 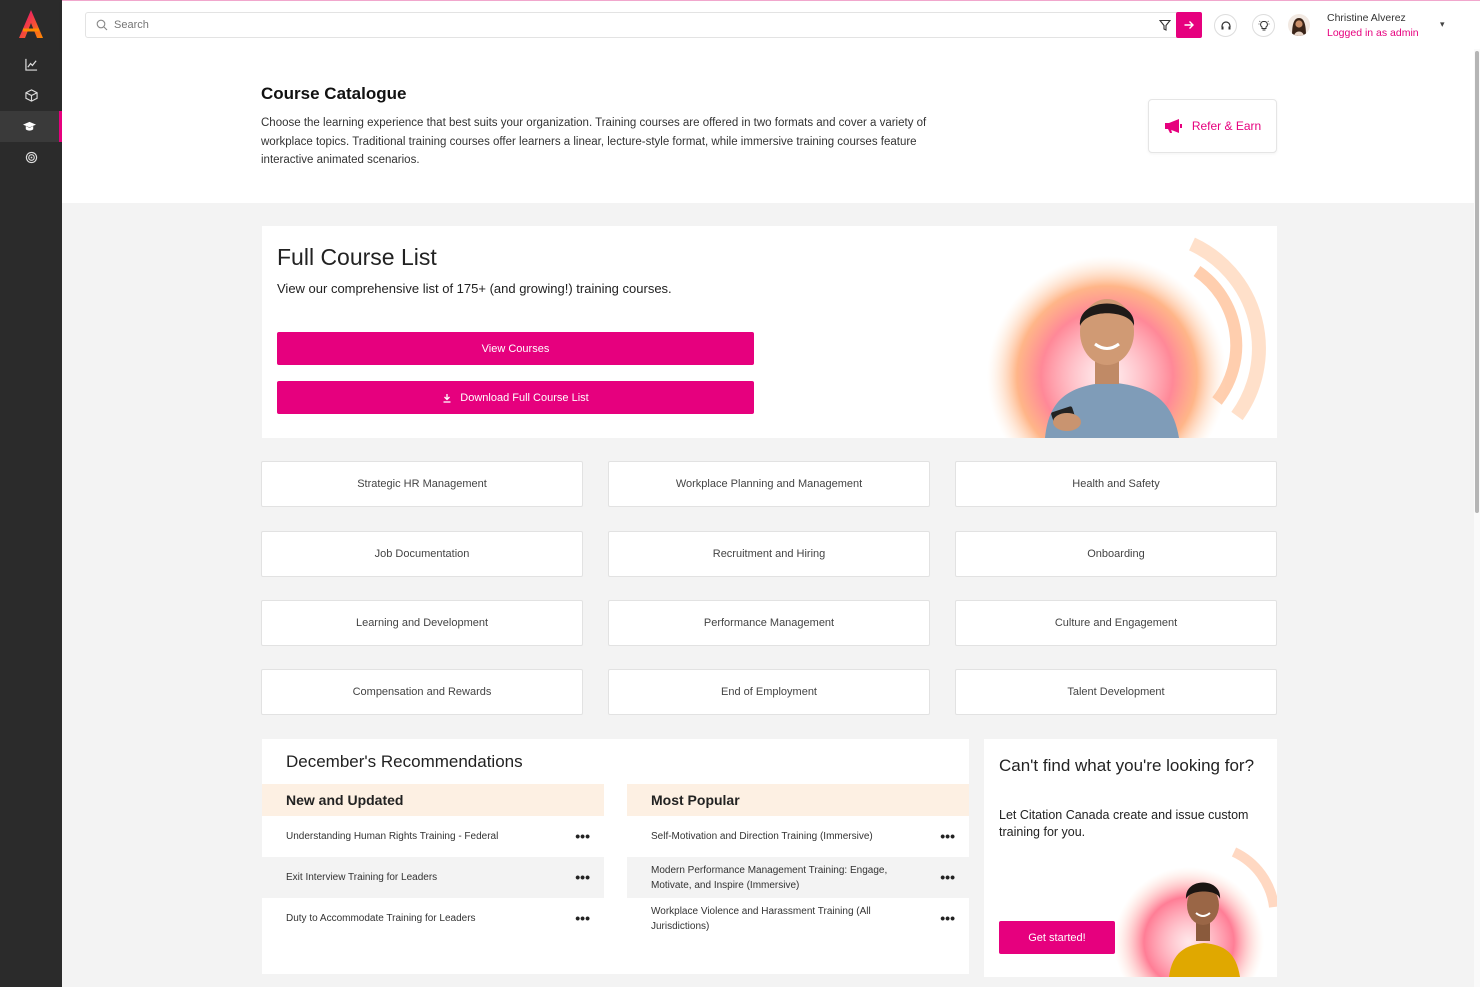 I want to click on category-tile: Job Documentation, so click(x=422, y=554).